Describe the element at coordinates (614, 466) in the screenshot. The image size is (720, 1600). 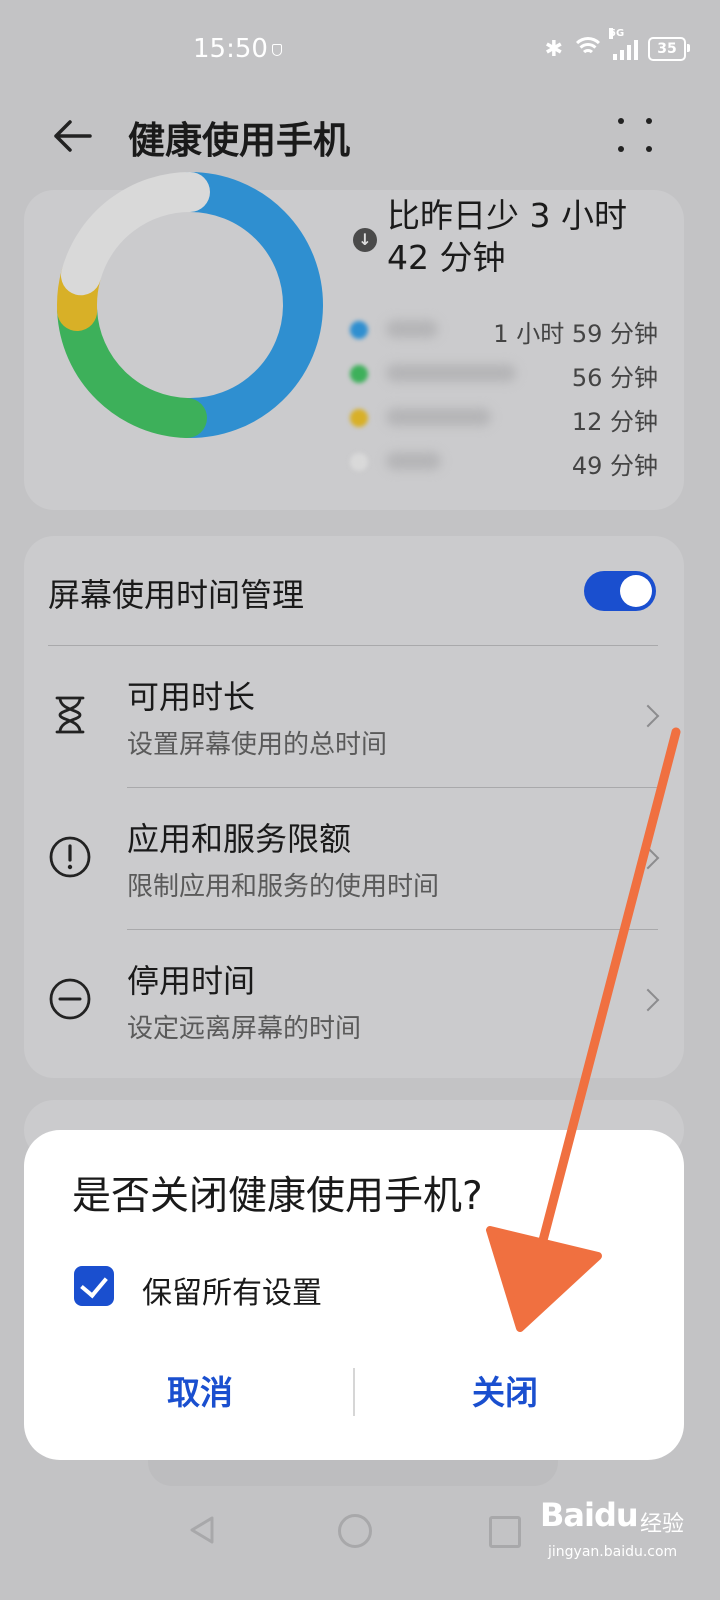
I see `legend-value: 49 分钟` at that location.